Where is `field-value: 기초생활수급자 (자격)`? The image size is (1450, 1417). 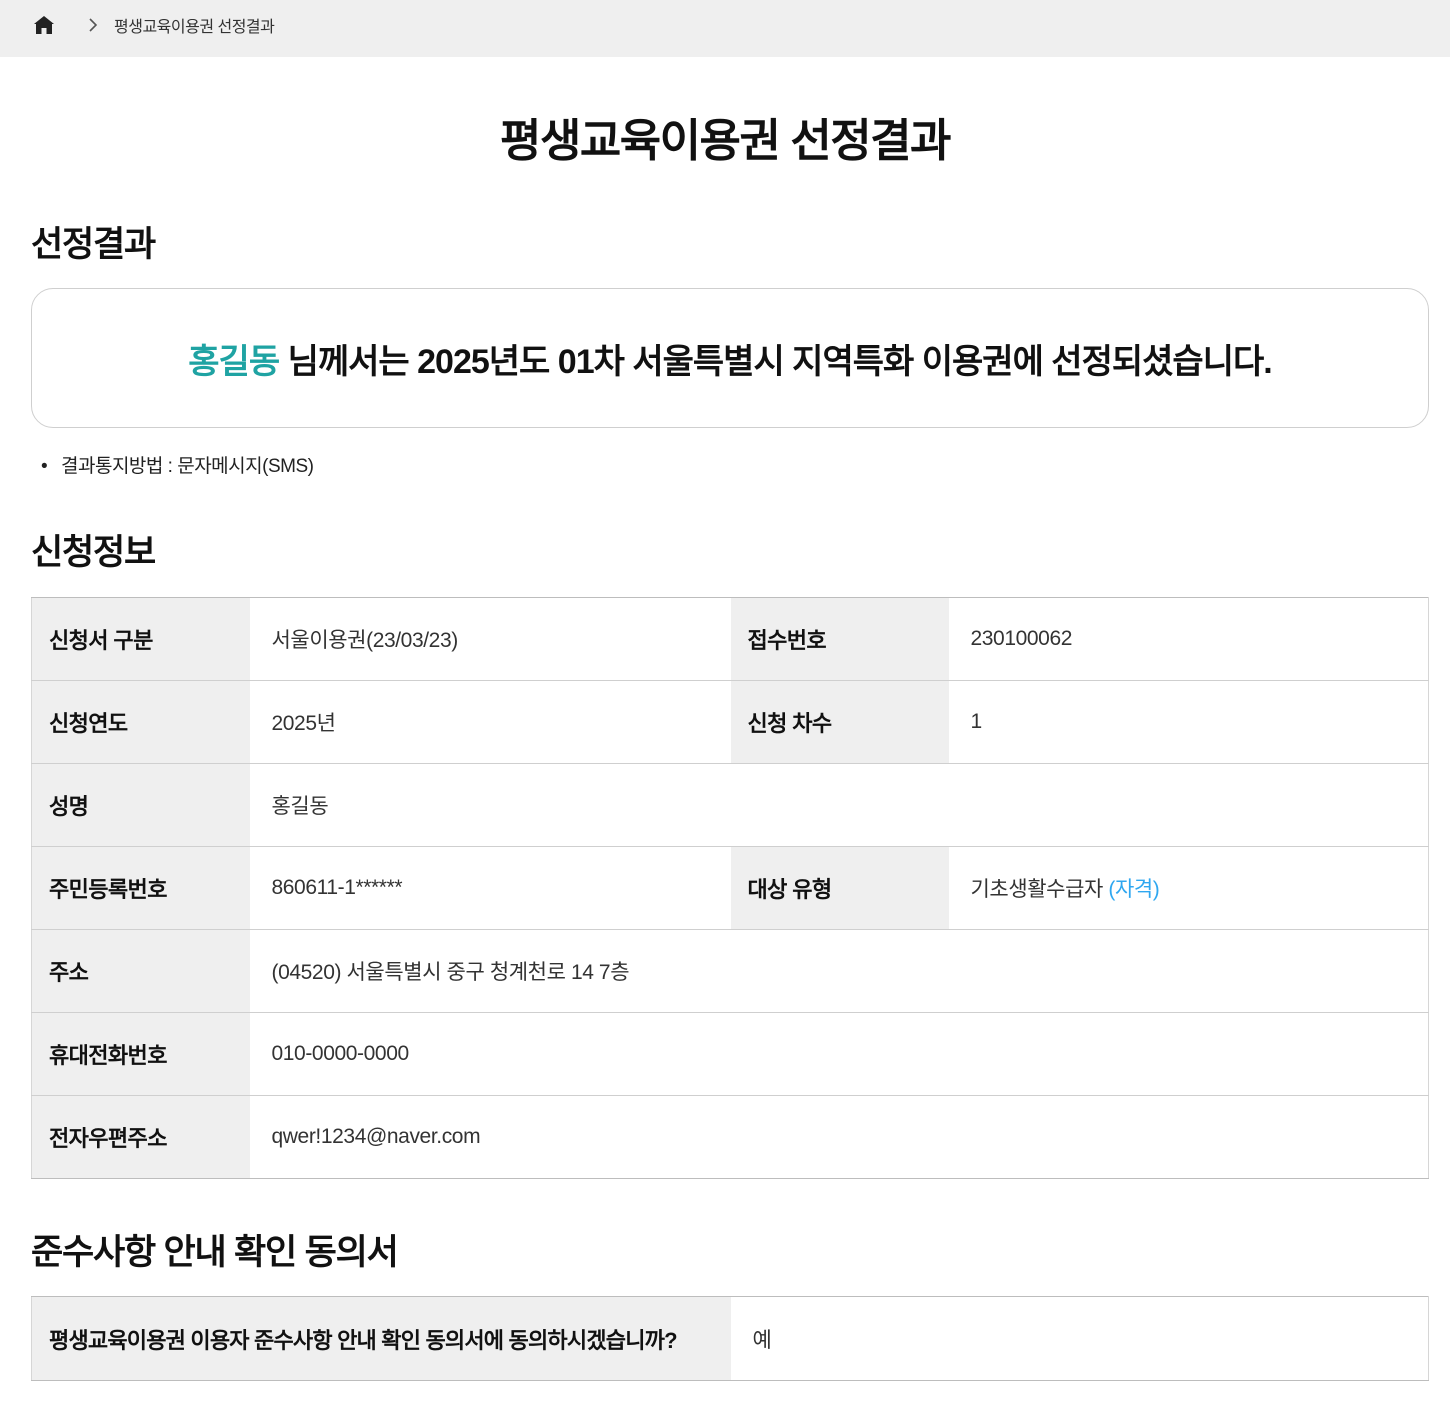 field-value: 기초생활수급자 (자격) is located at coordinates (1188, 888).